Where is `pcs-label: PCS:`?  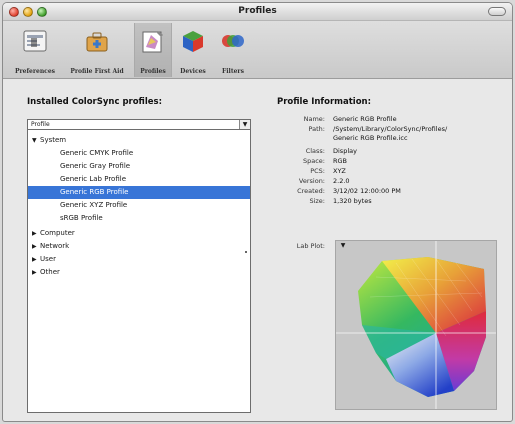 pcs-label: PCS: is located at coordinates (317, 171).